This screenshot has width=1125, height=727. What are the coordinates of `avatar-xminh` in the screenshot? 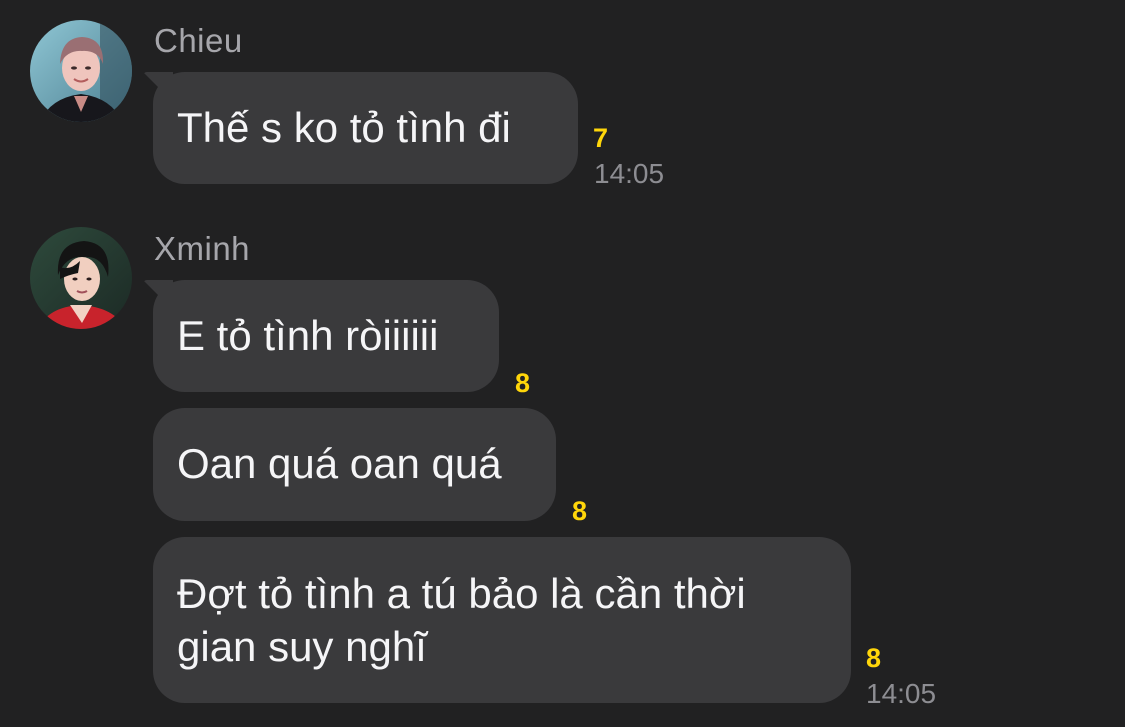 It's located at (81, 278).